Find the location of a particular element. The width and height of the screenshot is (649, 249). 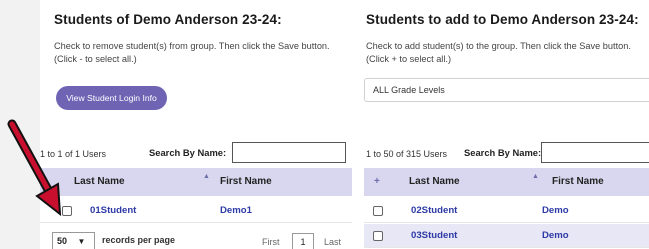

page-number: 1 is located at coordinates (303, 241).